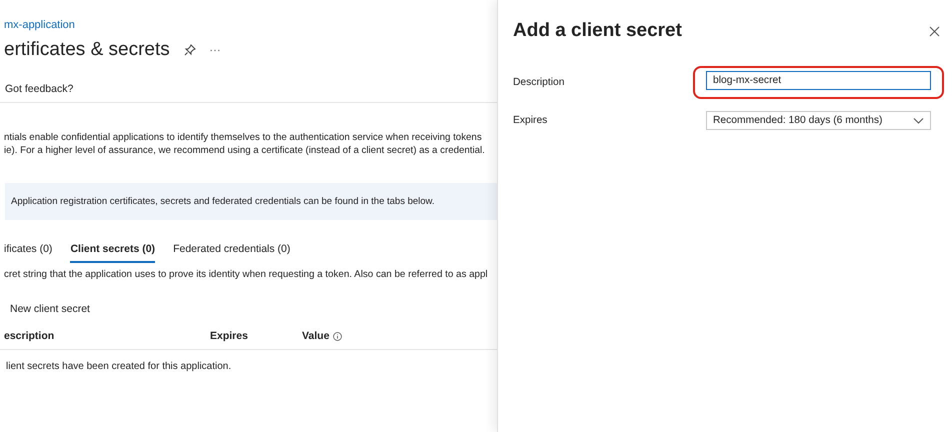 The image size is (952, 432). I want to click on info-icon, so click(337, 336).